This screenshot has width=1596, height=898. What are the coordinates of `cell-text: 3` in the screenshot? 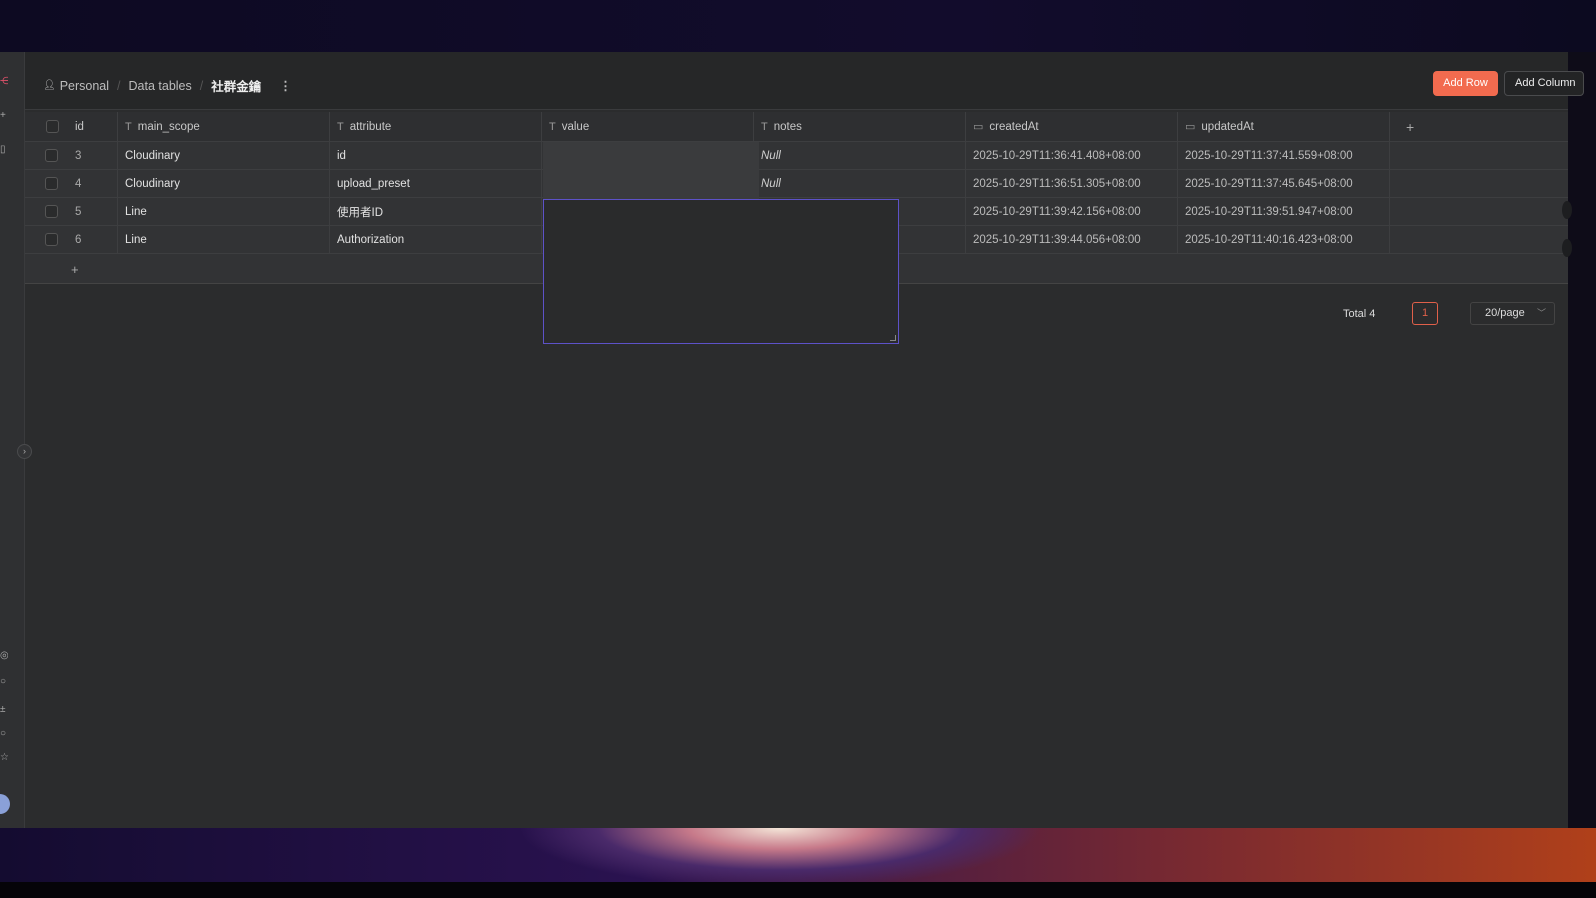 It's located at (78, 155).